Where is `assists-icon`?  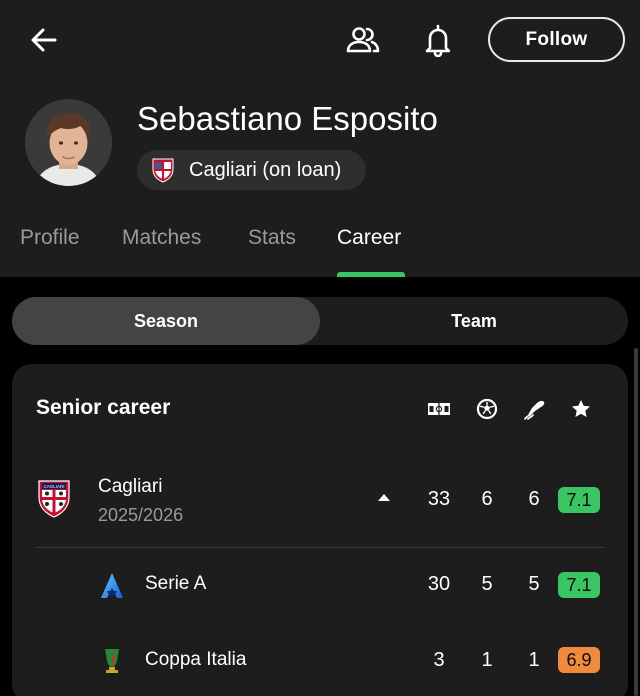 assists-icon is located at coordinates (534, 409).